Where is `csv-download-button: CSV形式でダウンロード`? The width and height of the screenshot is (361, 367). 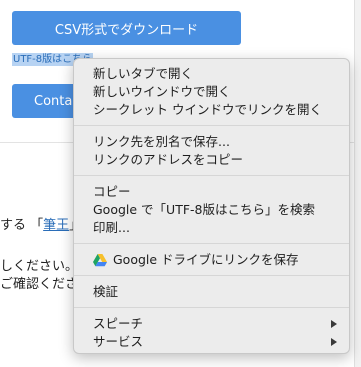 csv-download-button: CSV形式でダウンロード is located at coordinates (126, 28).